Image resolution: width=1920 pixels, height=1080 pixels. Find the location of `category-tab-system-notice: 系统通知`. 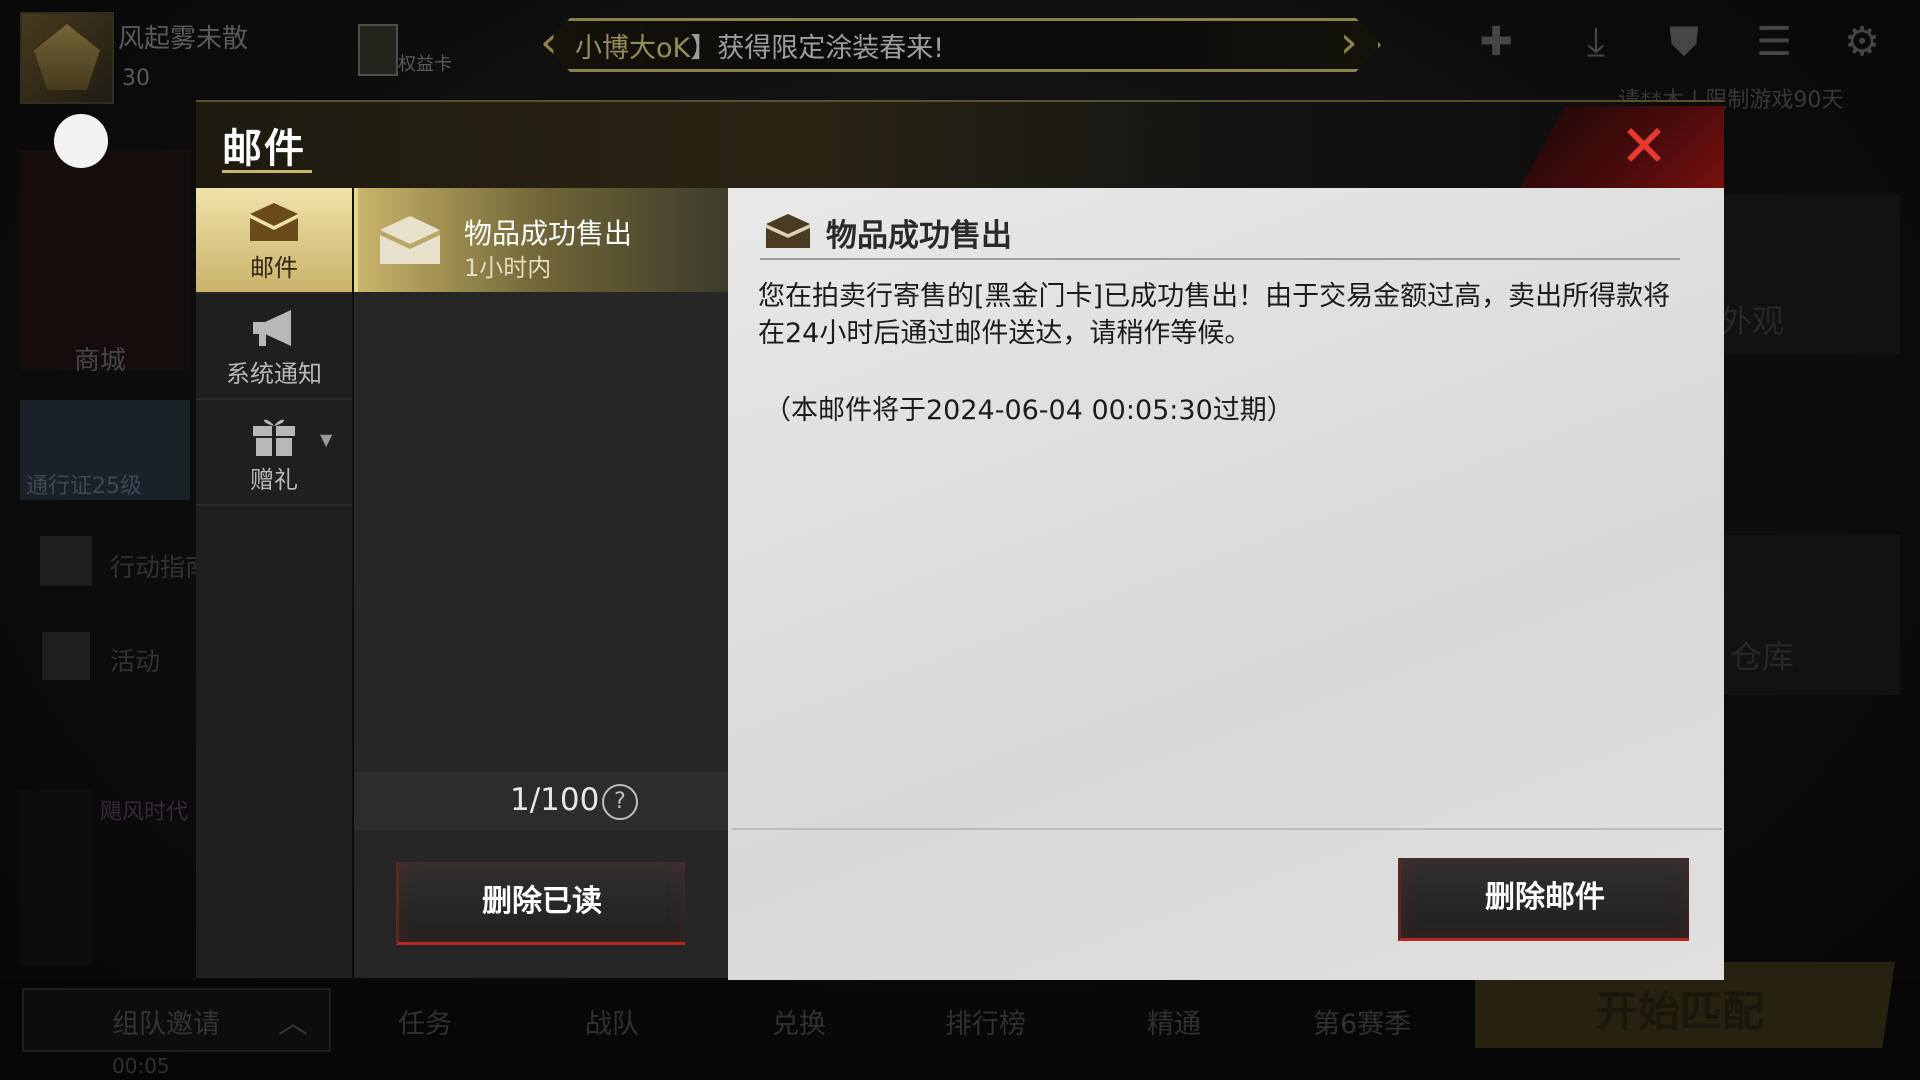

category-tab-system-notice: 系统通知 is located at coordinates (274, 346).